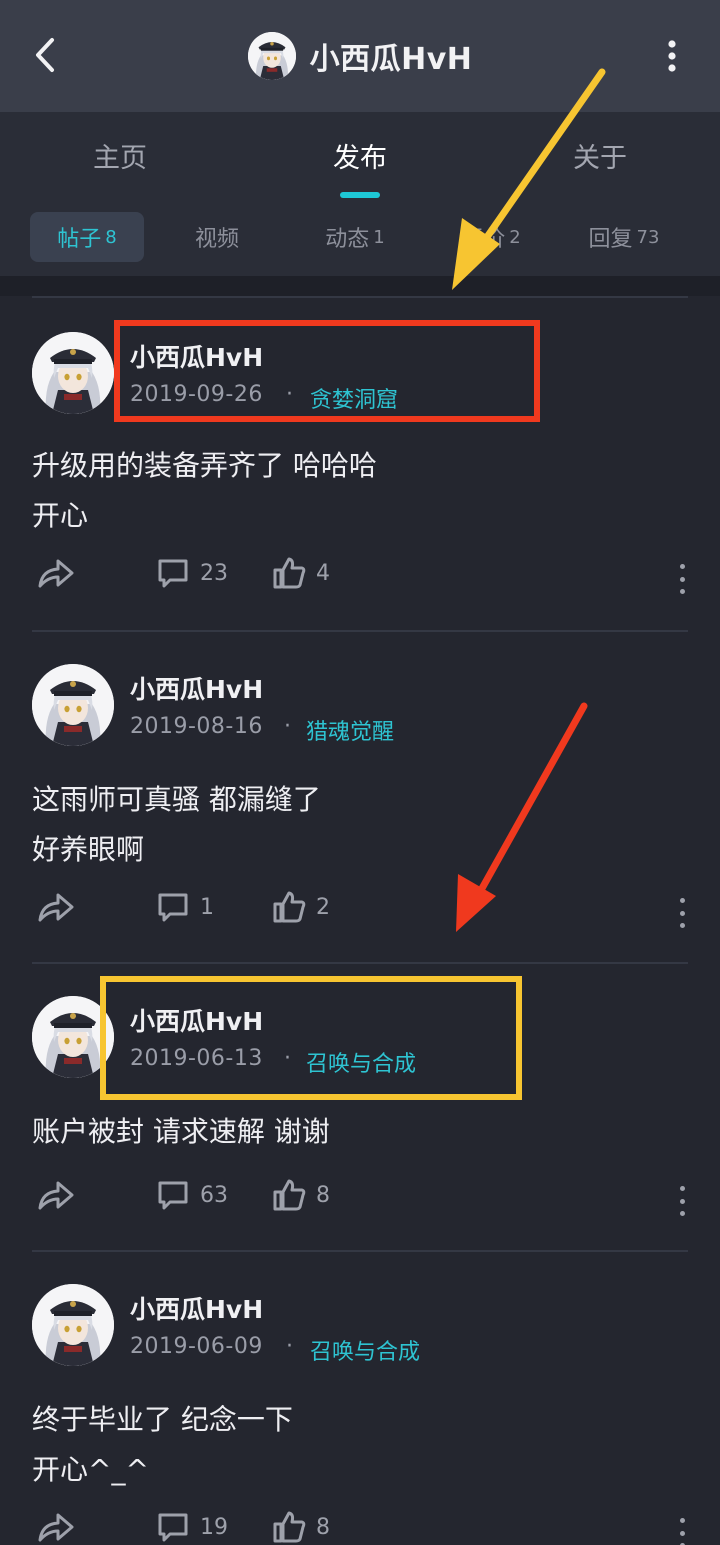  I want to click on like-count: 2, so click(323, 907).